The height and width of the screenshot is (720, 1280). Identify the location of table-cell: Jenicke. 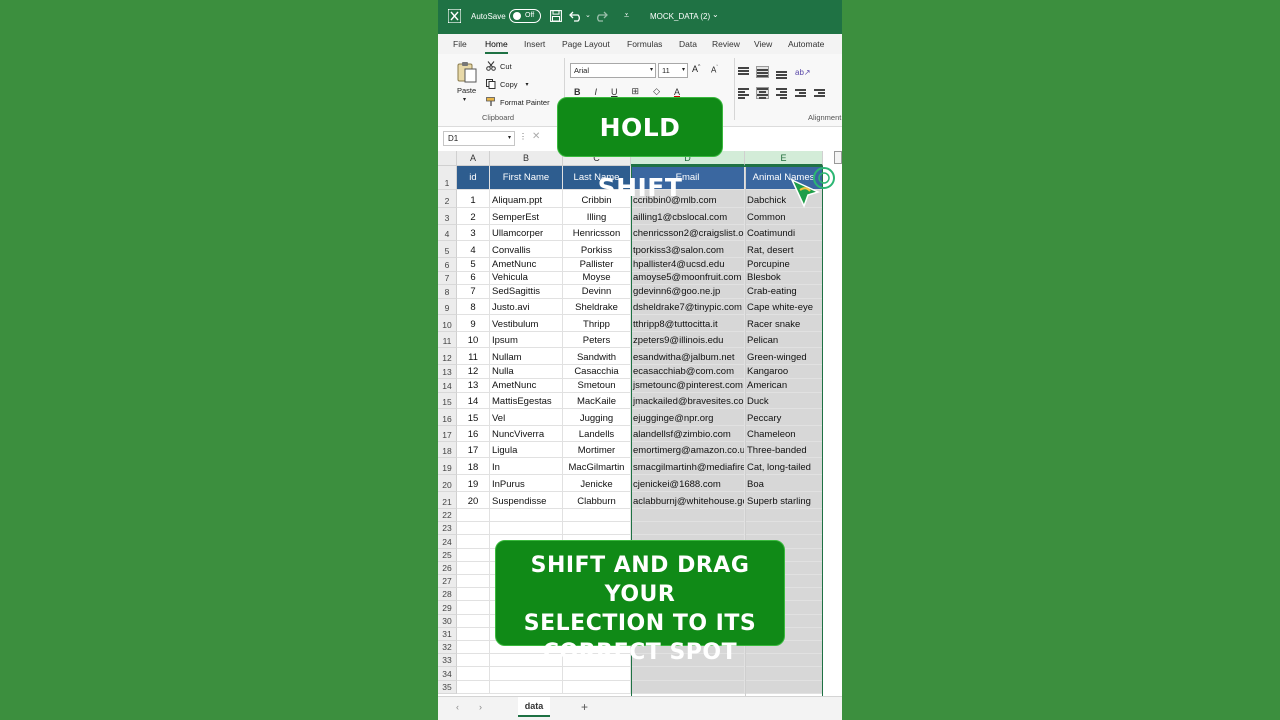
(597, 483).